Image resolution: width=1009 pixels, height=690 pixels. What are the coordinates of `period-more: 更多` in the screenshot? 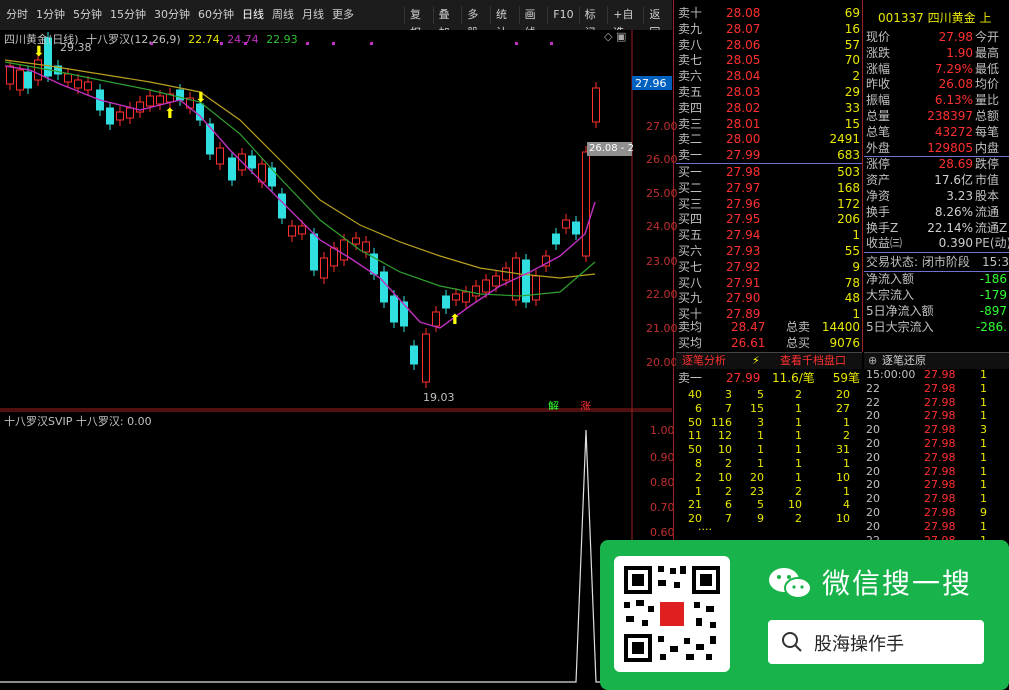 It's located at (343, 15).